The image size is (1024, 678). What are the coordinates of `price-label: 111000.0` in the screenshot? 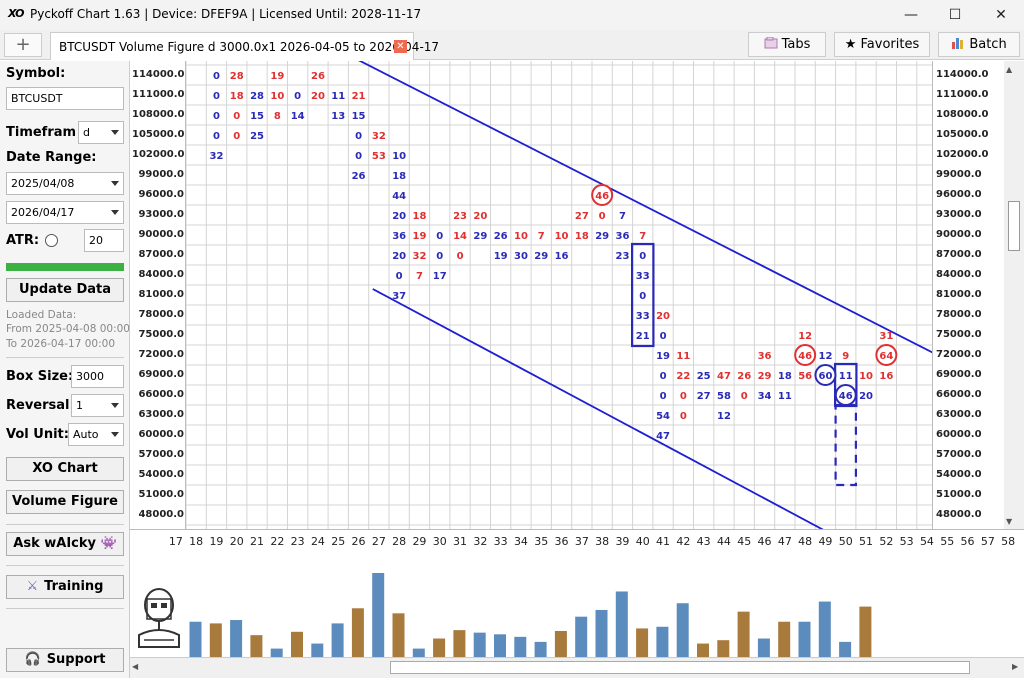 It's located at (962, 94).